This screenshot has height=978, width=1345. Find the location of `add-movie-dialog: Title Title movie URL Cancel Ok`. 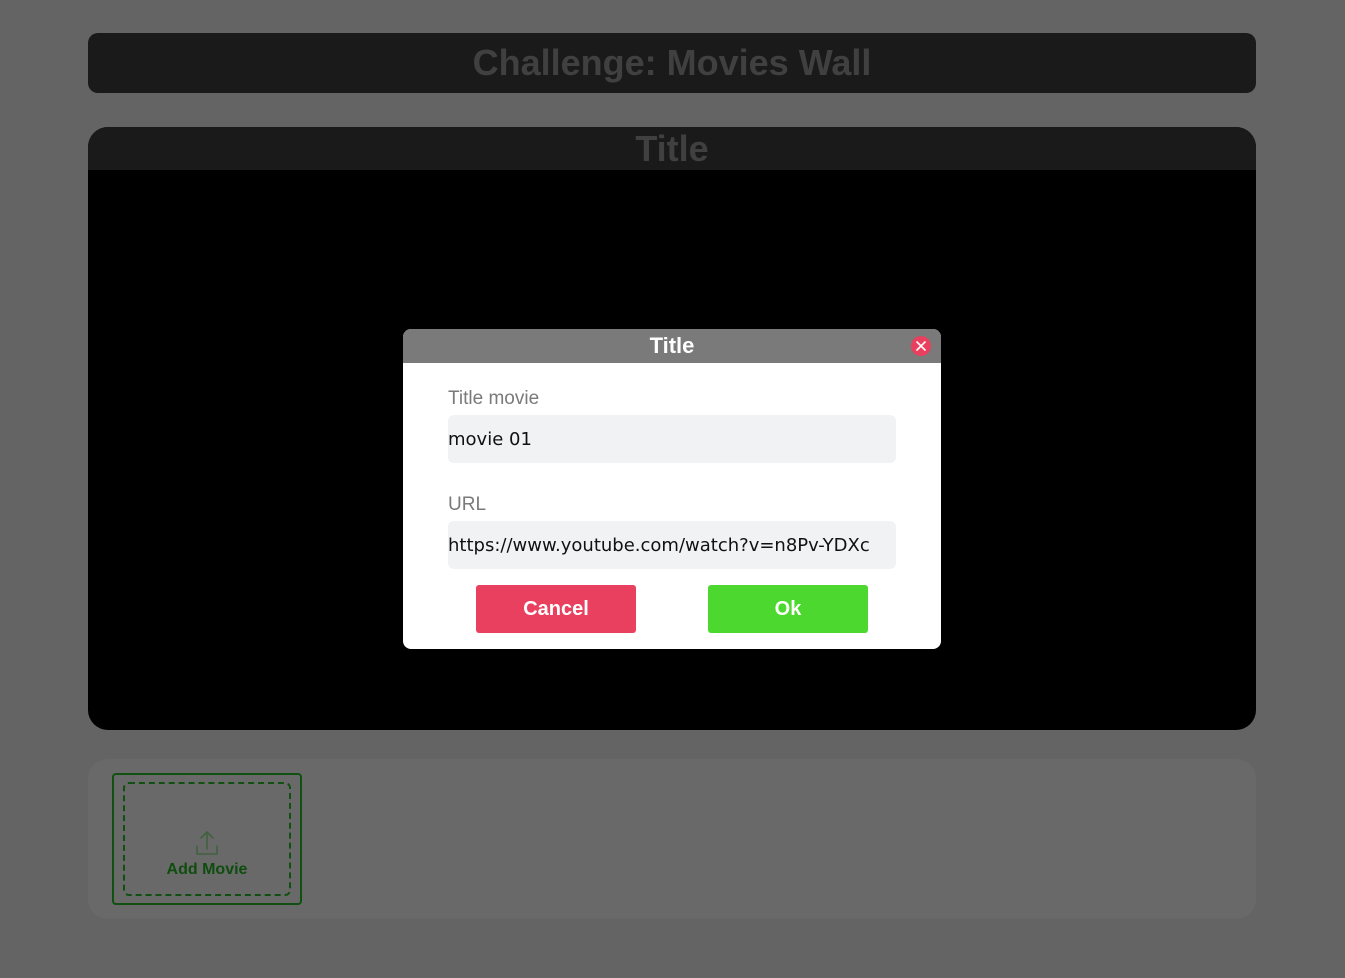

add-movie-dialog: Title Title movie URL Cancel Ok is located at coordinates (672, 489).